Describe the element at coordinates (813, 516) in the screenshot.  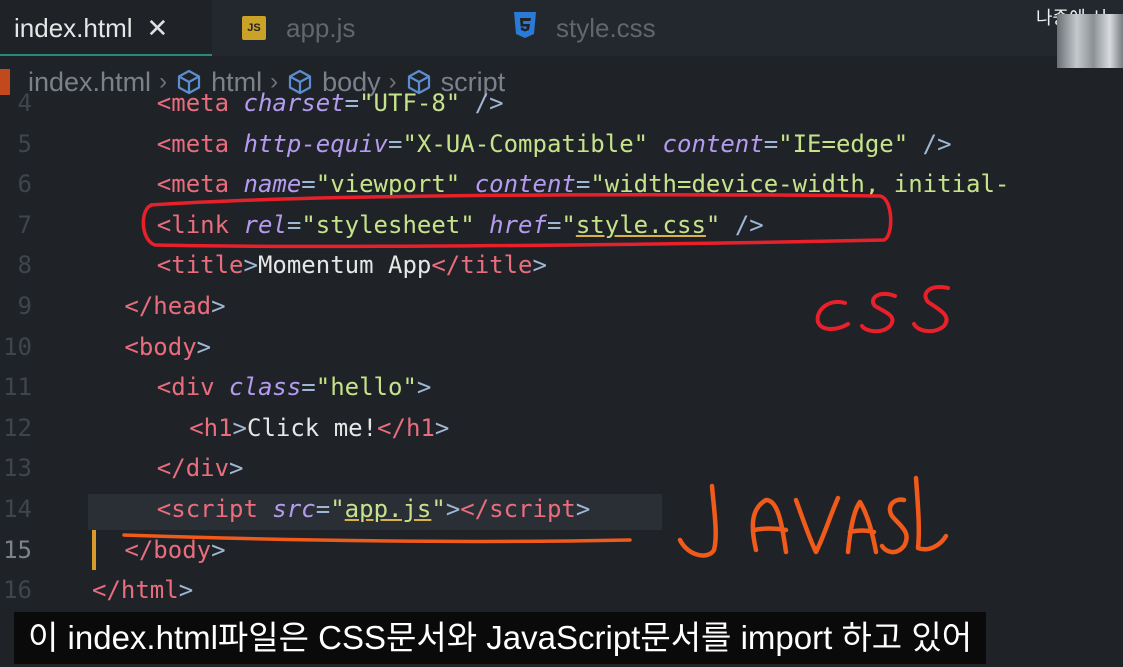
I see `handwritten-javascript-label` at that location.